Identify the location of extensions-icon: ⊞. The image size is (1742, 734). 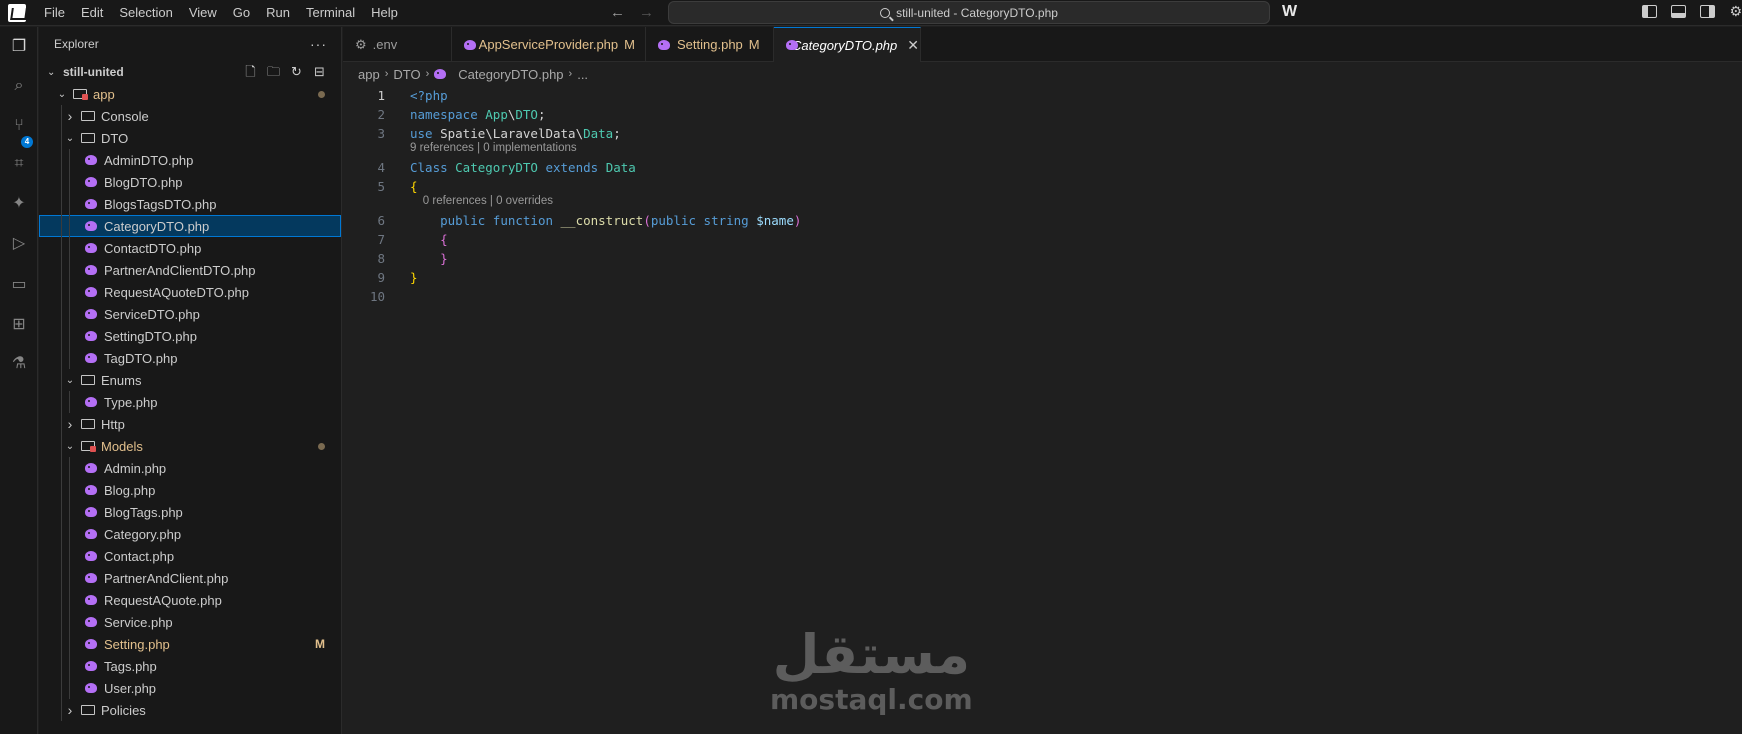
(19, 325).